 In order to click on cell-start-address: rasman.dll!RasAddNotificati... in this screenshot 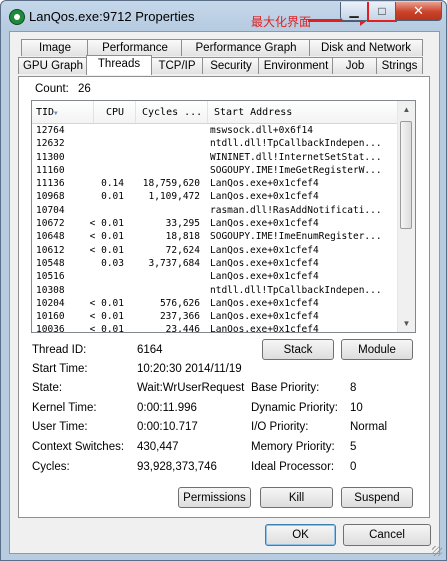, I will do `click(296, 210)`.